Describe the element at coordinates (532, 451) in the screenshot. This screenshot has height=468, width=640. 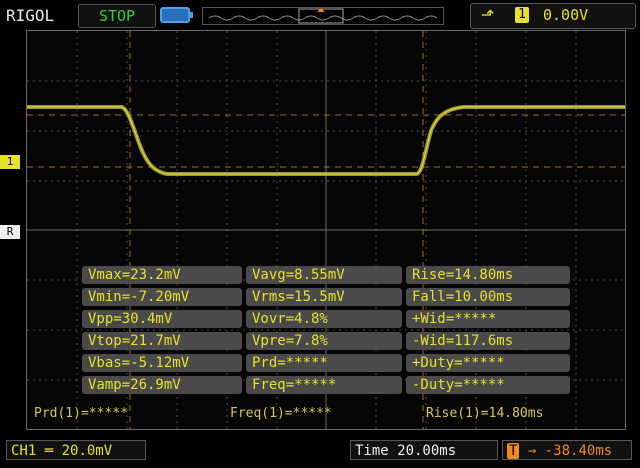
I see `arrow-icon: →` at that location.